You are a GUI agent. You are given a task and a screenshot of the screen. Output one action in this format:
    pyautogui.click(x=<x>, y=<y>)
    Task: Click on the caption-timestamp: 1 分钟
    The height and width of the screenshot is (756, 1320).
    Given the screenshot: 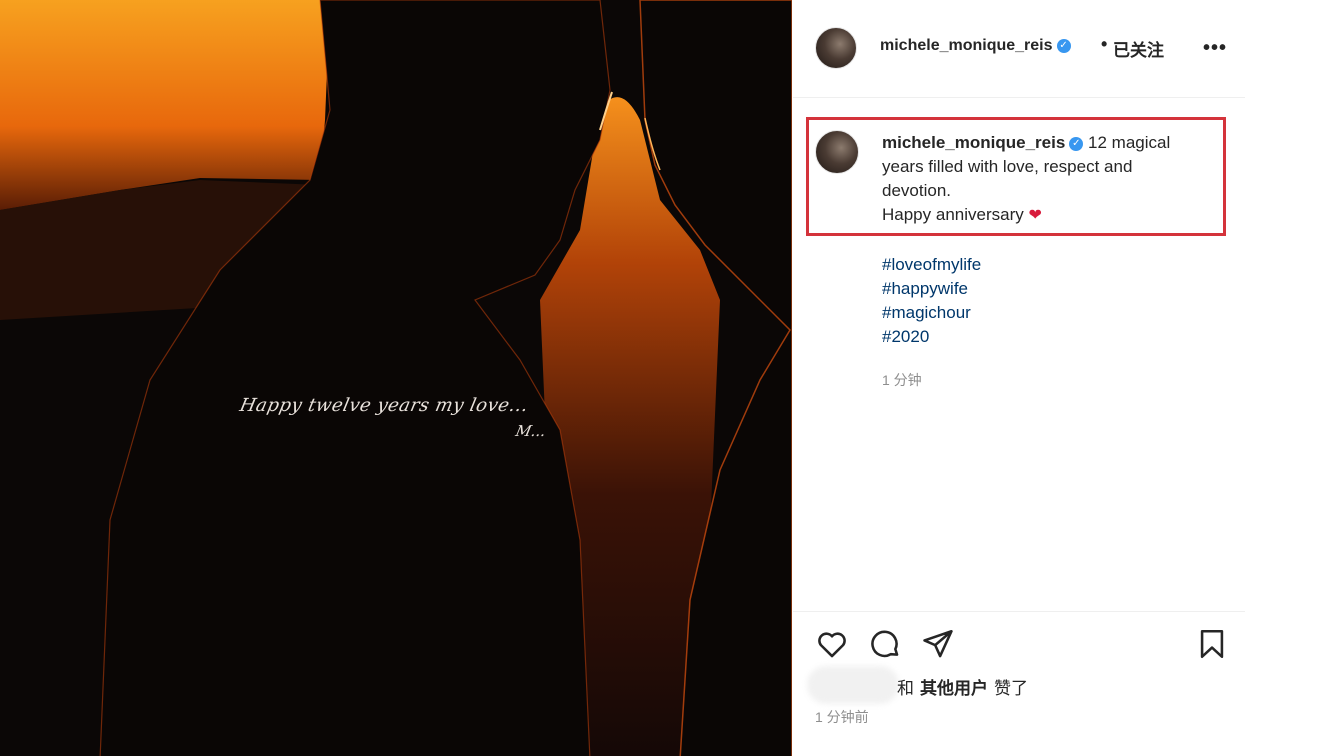 What is the action you would take?
    pyautogui.click(x=902, y=380)
    